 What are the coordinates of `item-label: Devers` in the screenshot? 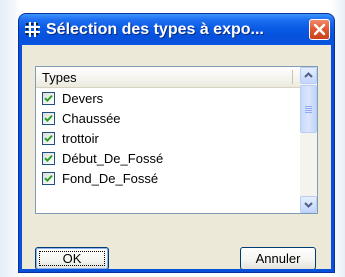 It's located at (83, 98).